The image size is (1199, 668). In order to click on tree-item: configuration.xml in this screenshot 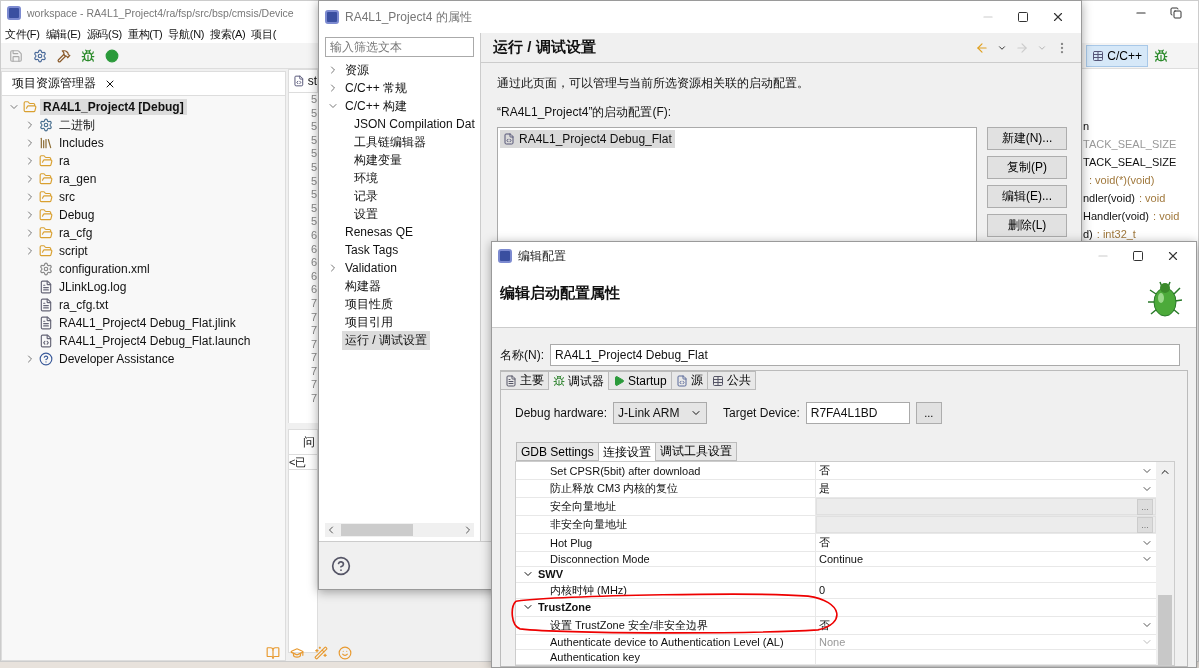, I will do `click(104, 269)`.